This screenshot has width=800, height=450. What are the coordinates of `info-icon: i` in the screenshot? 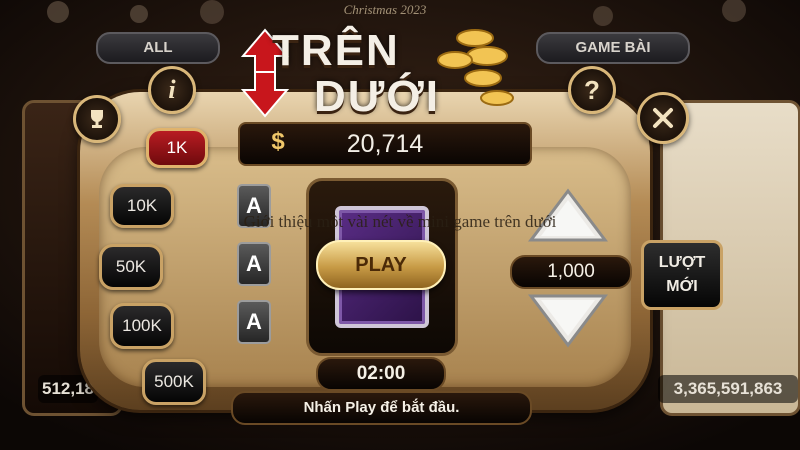 It's located at (172, 89).